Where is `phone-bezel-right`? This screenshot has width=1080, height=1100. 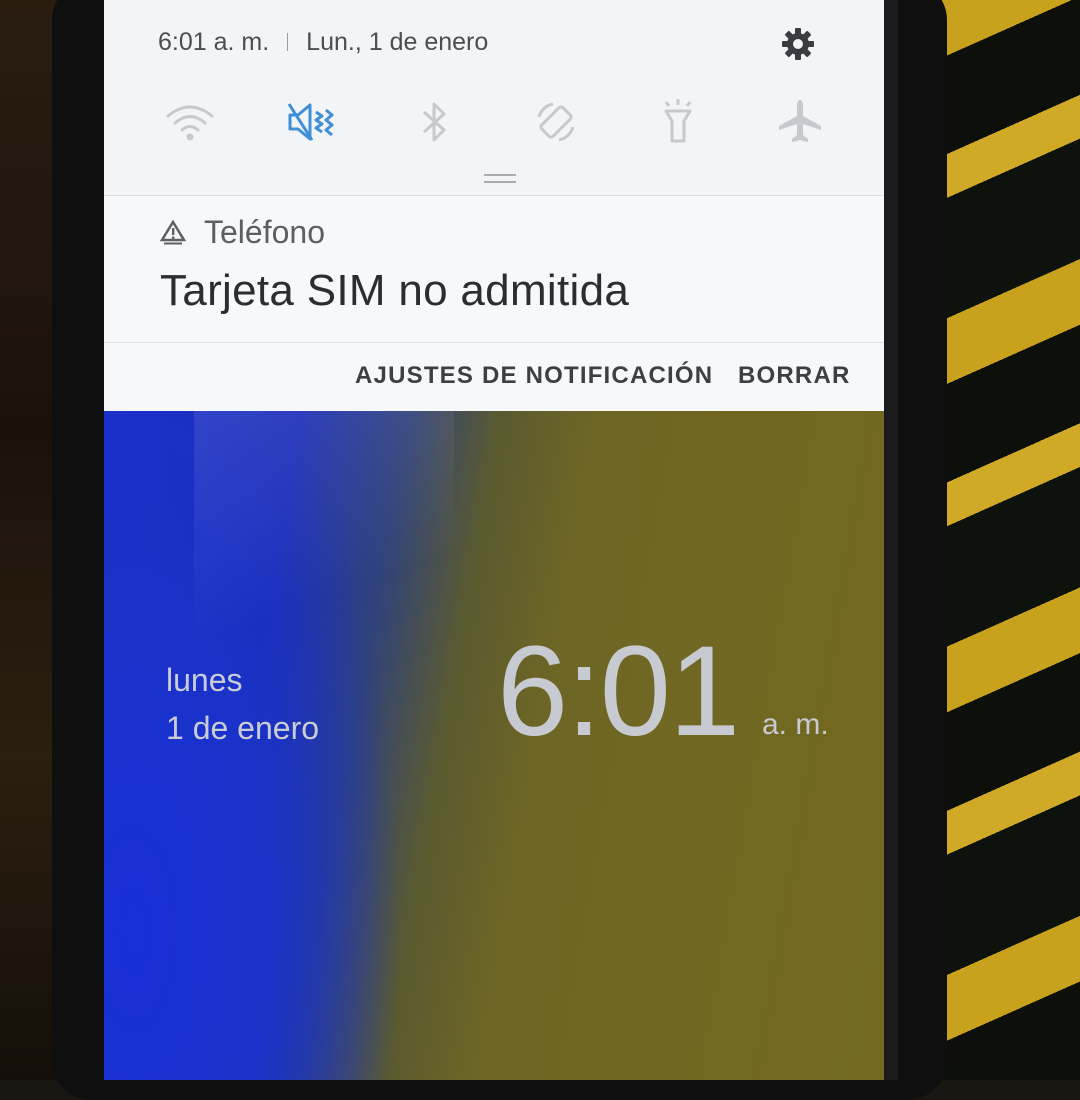 phone-bezel-right is located at coordinates (891, 540).